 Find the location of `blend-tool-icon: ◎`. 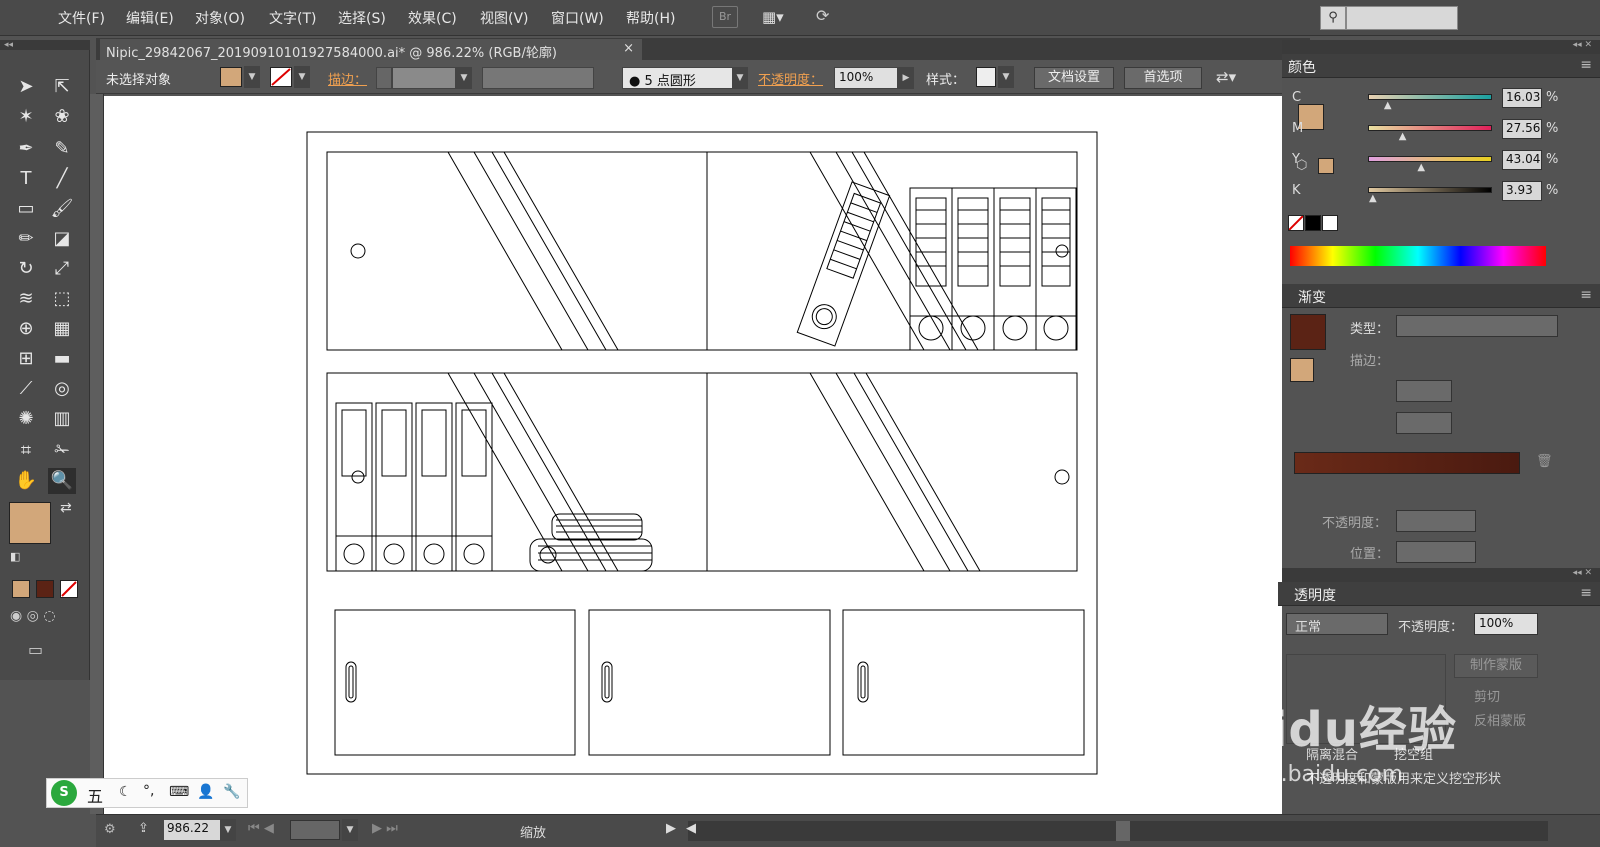

blend-tool-icon: ◎ is located at coordinates (62, 389).